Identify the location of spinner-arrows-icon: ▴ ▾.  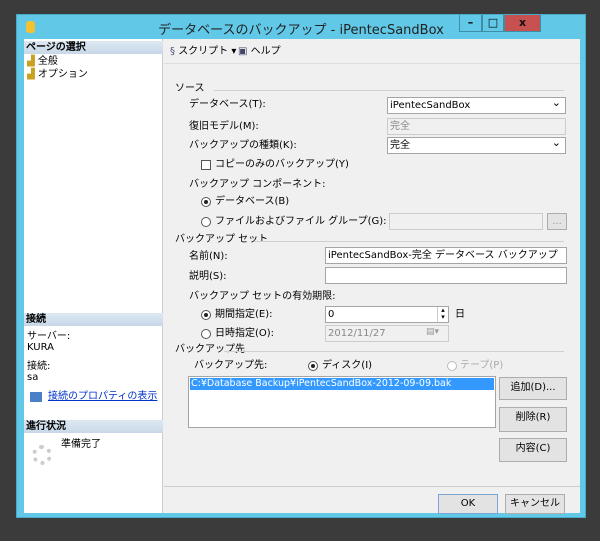
(442, 314).